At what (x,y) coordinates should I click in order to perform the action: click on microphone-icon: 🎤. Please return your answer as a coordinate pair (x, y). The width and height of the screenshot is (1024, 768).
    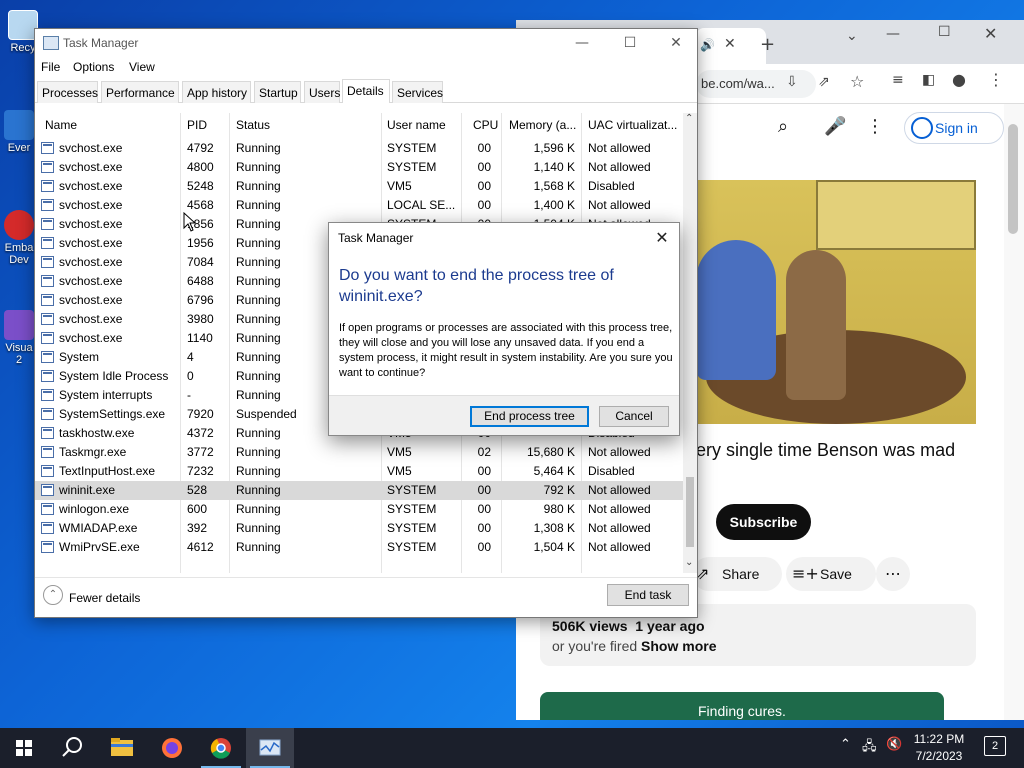
    Looking at the image, I should click on (835, 126).